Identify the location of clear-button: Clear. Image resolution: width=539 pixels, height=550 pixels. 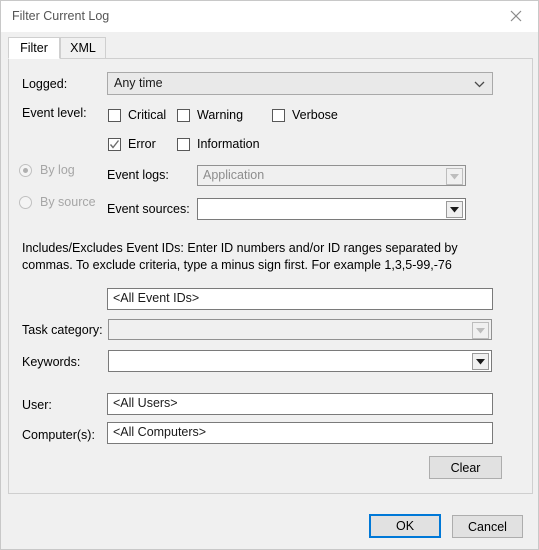
(465, 467).